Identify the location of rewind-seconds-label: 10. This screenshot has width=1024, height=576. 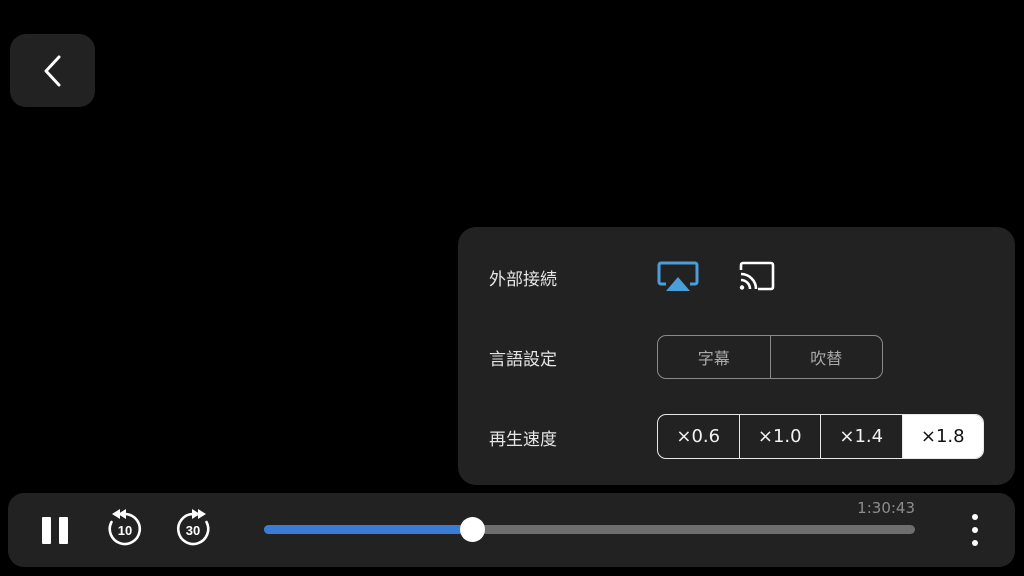
(125, 530).